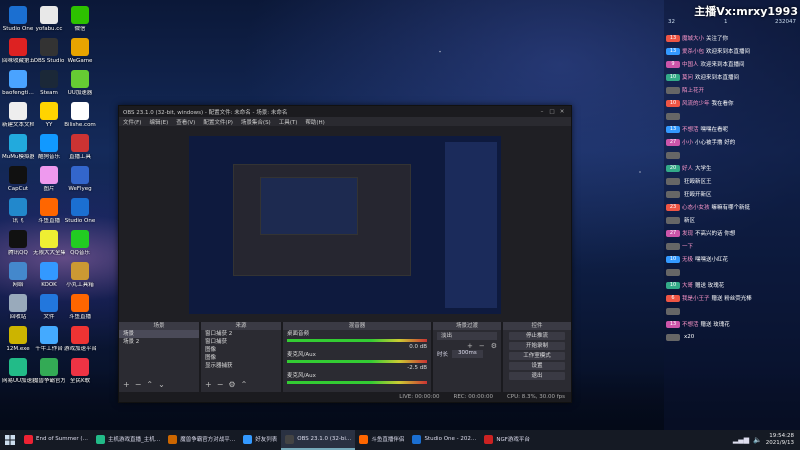  I want to click on taskbar-item: 好友列表, so click(260, 440).